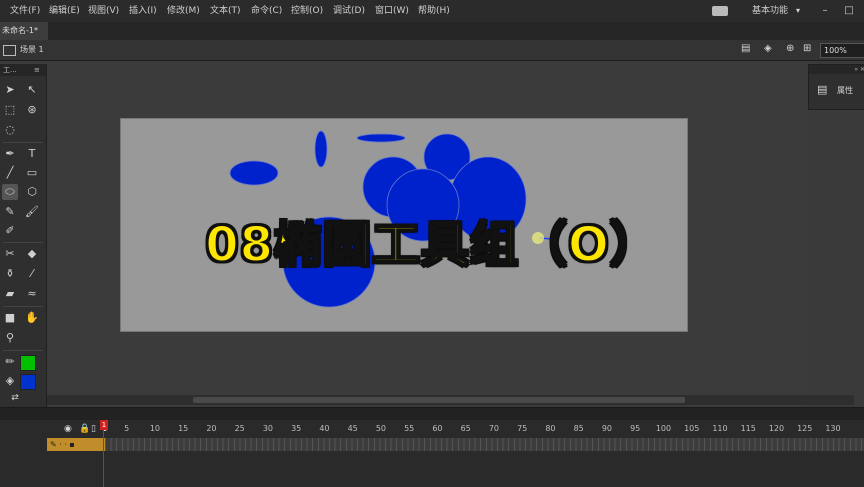  What do you see at coordinates (10, 173) in the screenshot?
I see `line-tool-icon: ╱` at bounding box center [10, 173].